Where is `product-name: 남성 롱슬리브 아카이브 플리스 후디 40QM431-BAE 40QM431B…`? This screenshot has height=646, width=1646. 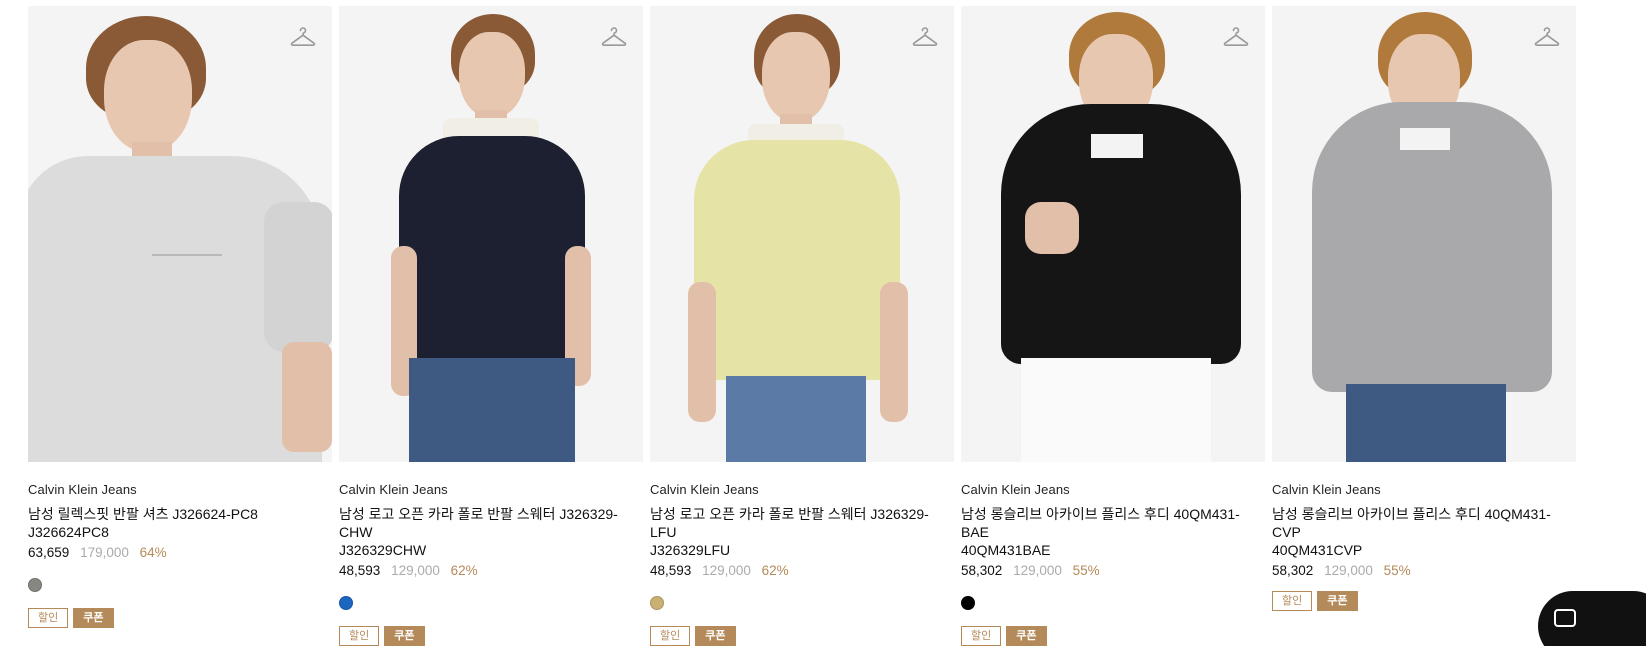
product-name: 남성 롱슬리브 아카이브 플리스 후디 40QM431-BAE 40QM431B… is located at coordinates (1113, 532).